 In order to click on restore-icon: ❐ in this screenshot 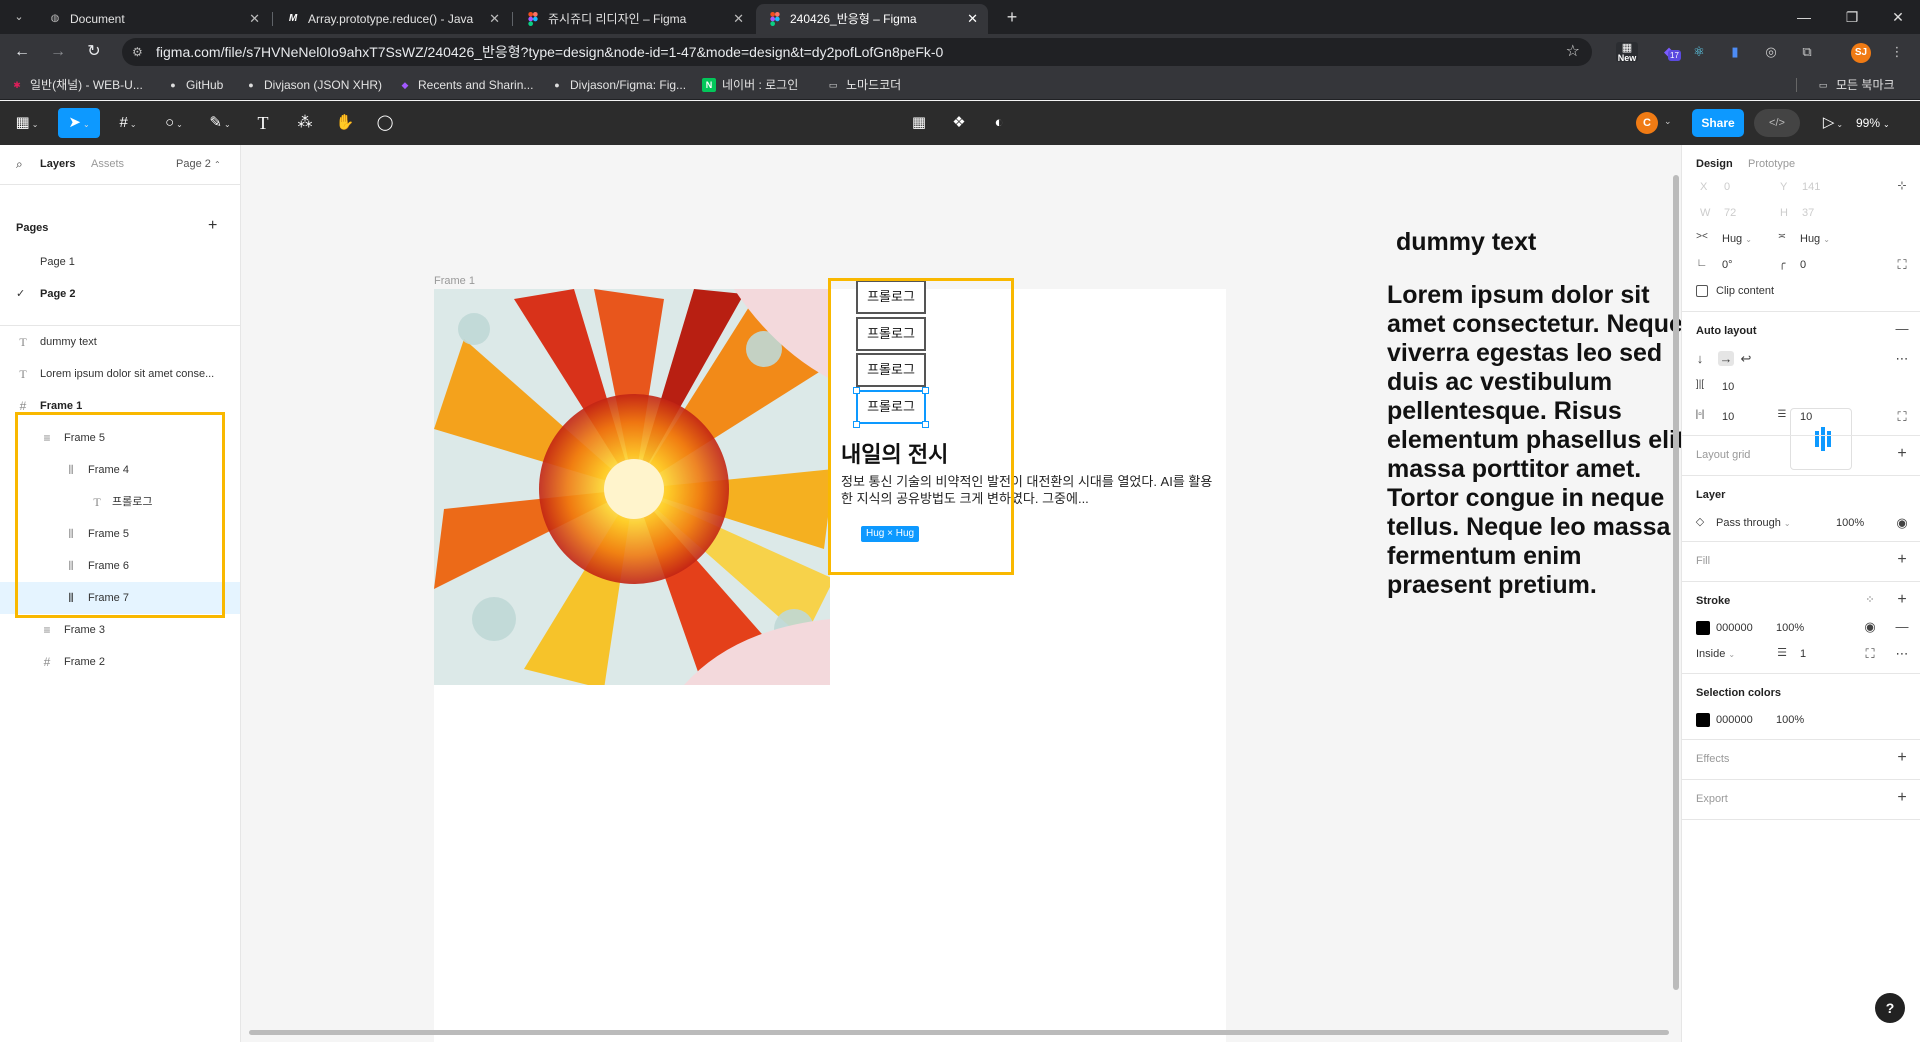, I will do `click(1852, 17)`.